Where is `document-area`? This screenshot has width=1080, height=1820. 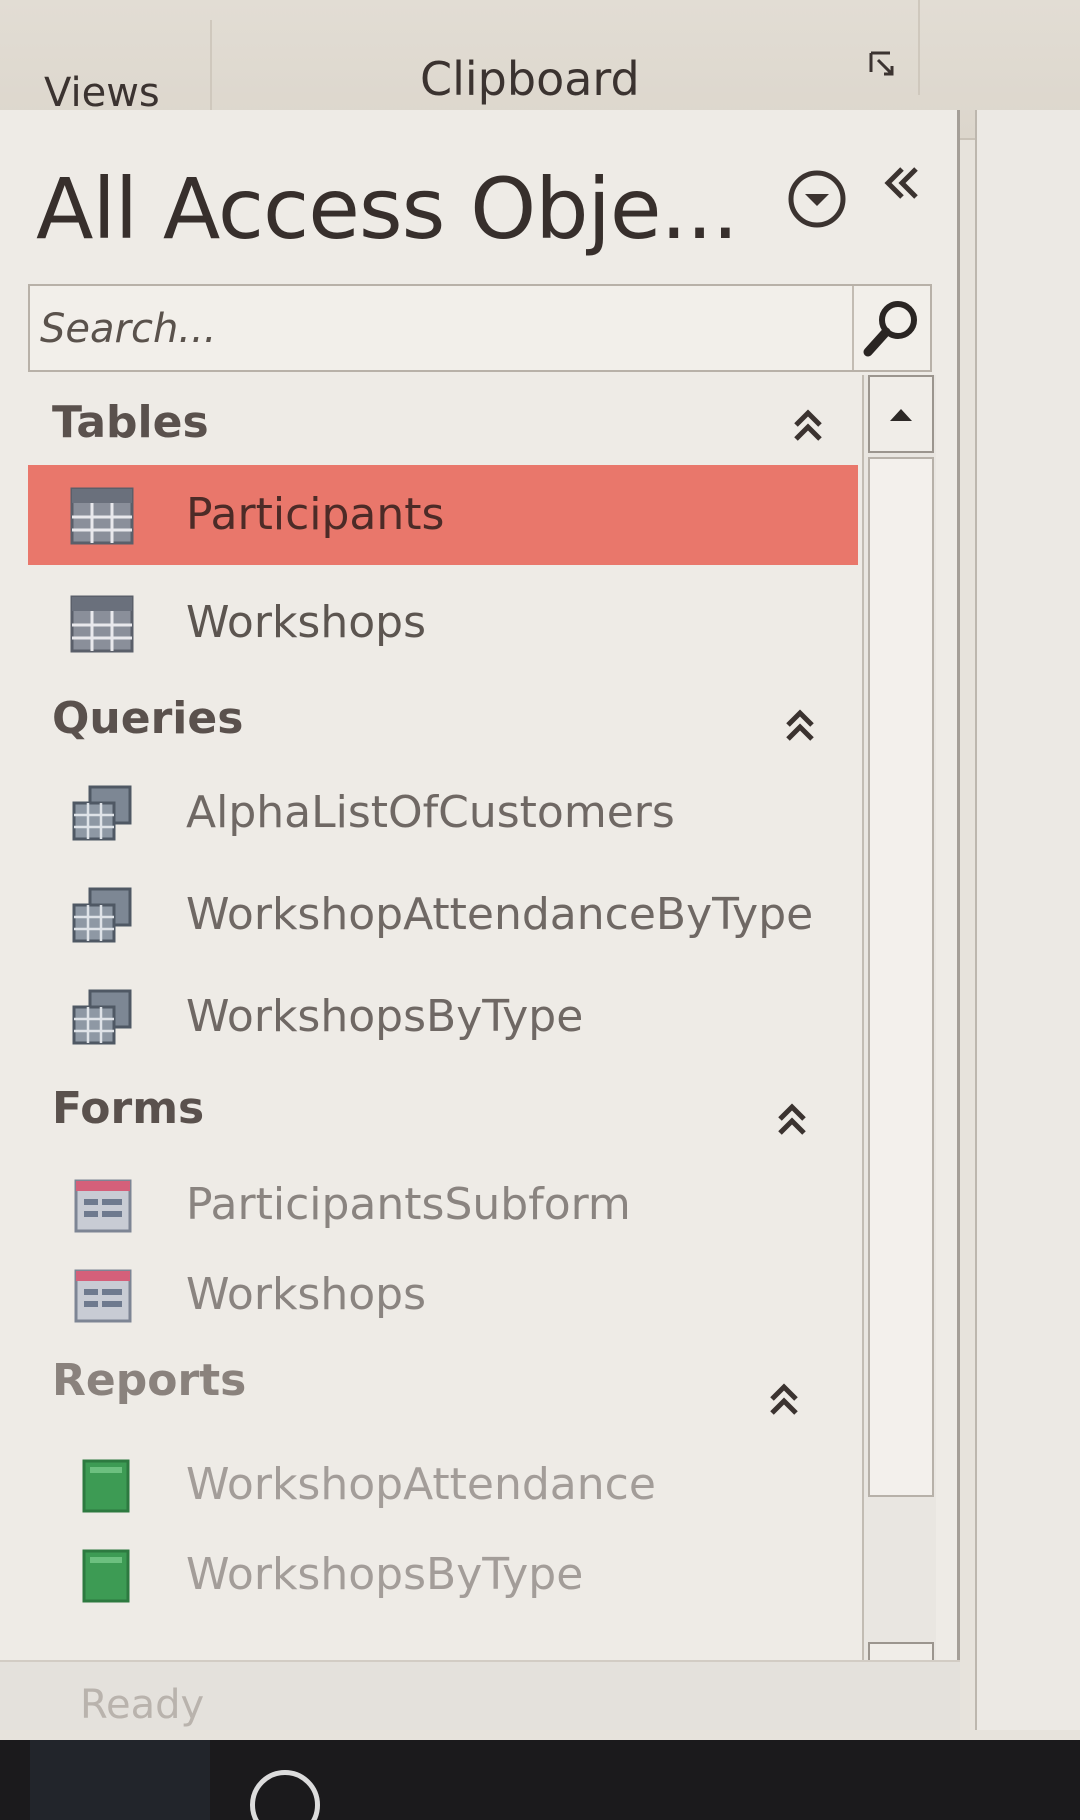
document-area is located at coordinates (1027, 920).